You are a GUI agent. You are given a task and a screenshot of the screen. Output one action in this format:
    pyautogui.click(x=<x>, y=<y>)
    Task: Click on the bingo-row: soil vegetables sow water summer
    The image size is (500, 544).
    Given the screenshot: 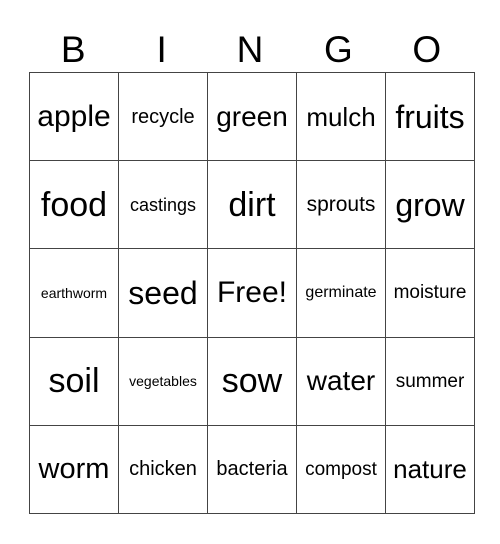 What is the action you would take?
    pyautogui.click(x=252, y=381)
    